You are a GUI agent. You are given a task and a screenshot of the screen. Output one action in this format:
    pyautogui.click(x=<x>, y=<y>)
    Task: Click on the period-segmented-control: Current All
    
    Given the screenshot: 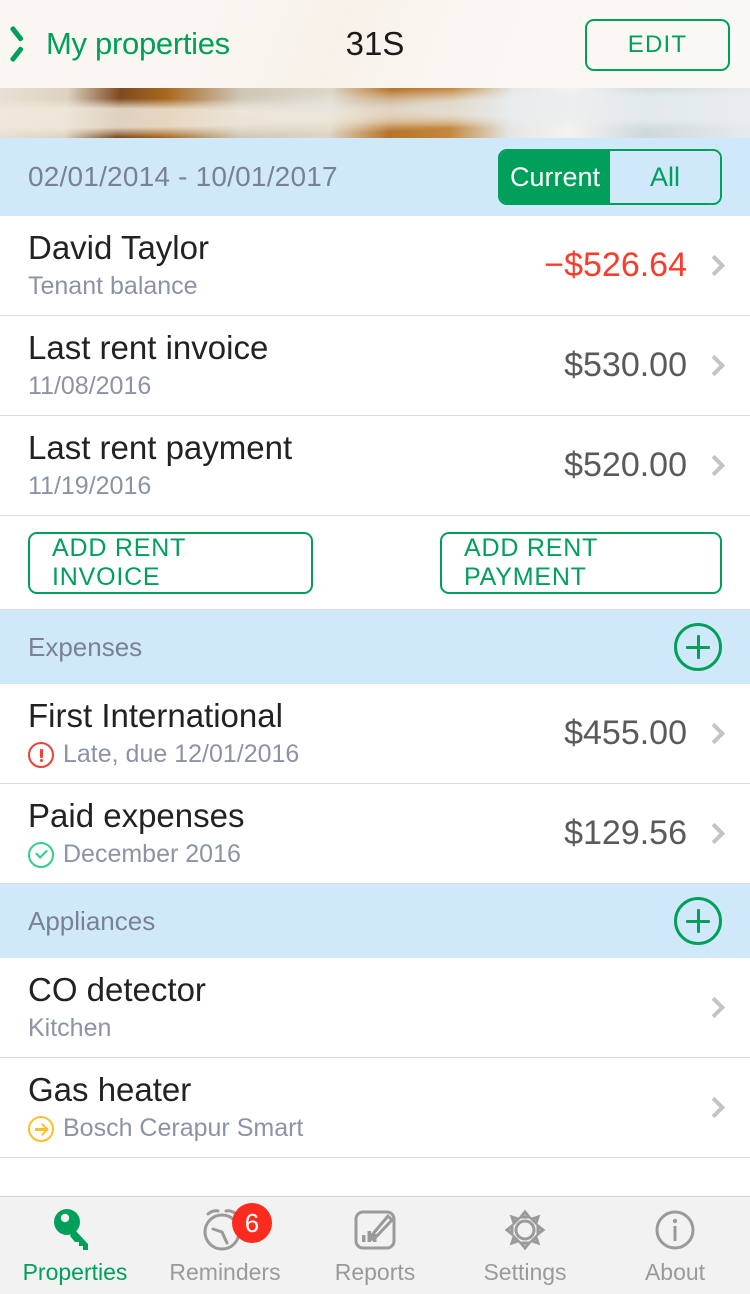 What is the action you would take?
    pyautogui.click(x=610, y=177)
    